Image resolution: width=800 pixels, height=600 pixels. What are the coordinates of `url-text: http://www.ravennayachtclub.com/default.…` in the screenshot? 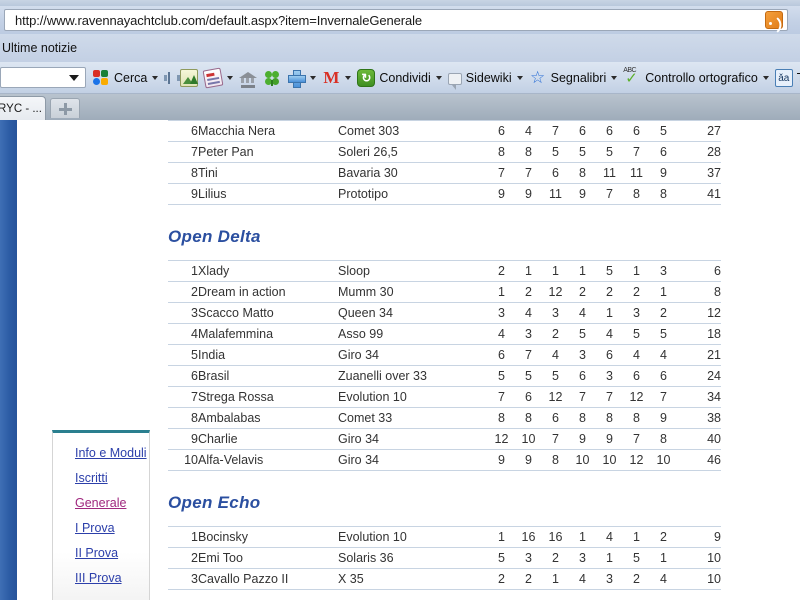 It's located at (385, 20).